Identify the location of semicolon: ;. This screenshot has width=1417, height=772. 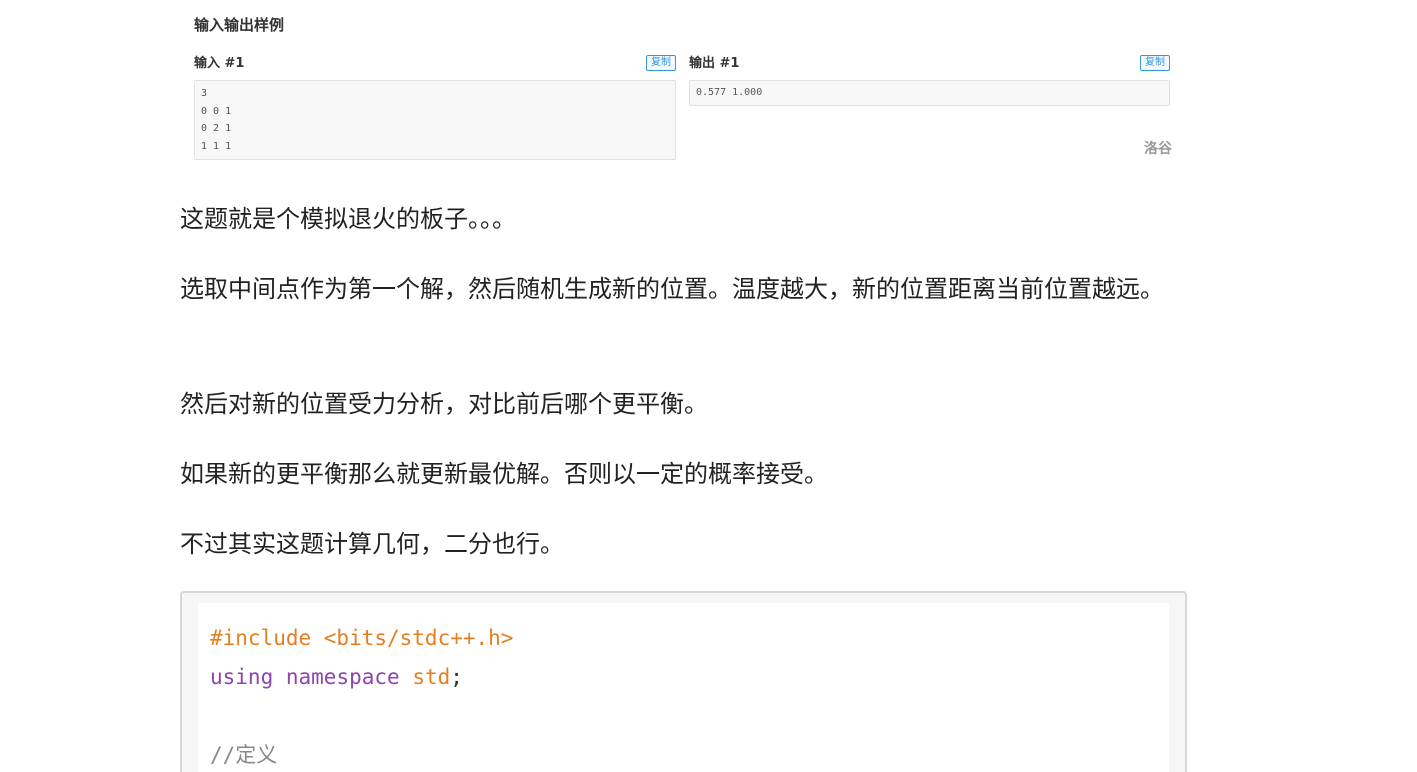
(456, 677).